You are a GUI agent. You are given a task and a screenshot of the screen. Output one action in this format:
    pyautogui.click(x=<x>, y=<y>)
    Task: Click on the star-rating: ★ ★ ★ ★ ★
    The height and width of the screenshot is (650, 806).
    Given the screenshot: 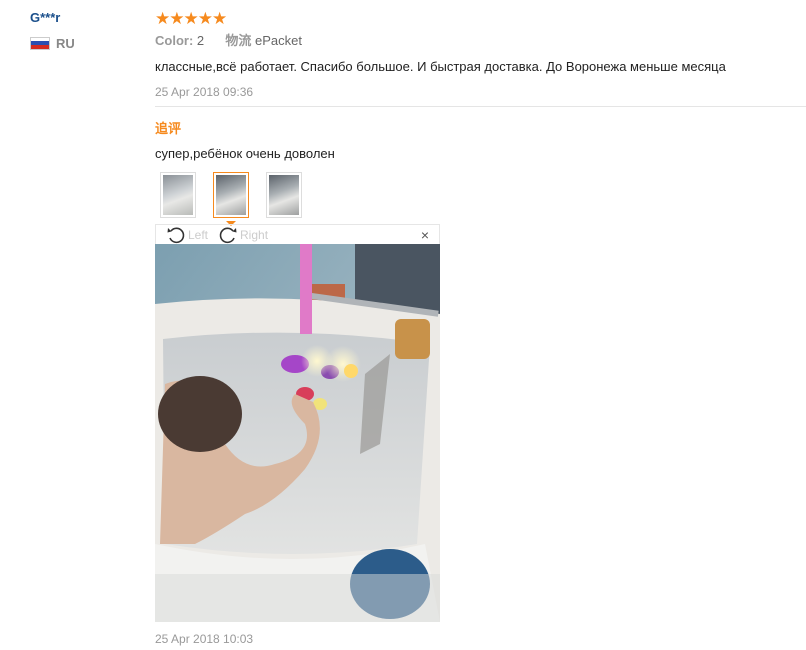 What is the action you would take?
    pyautogui.click(x=480, y=18)
    